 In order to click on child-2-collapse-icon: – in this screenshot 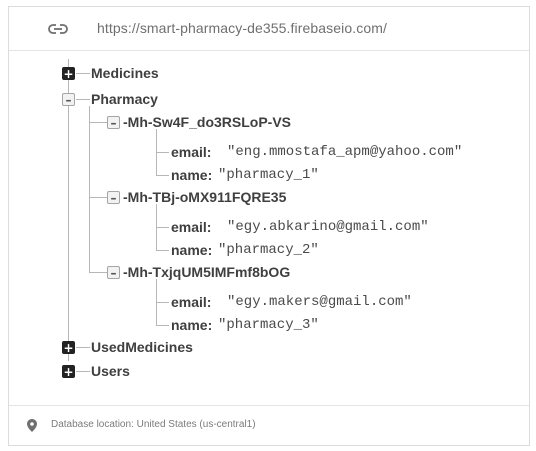, I will do `click(113, 197)`.